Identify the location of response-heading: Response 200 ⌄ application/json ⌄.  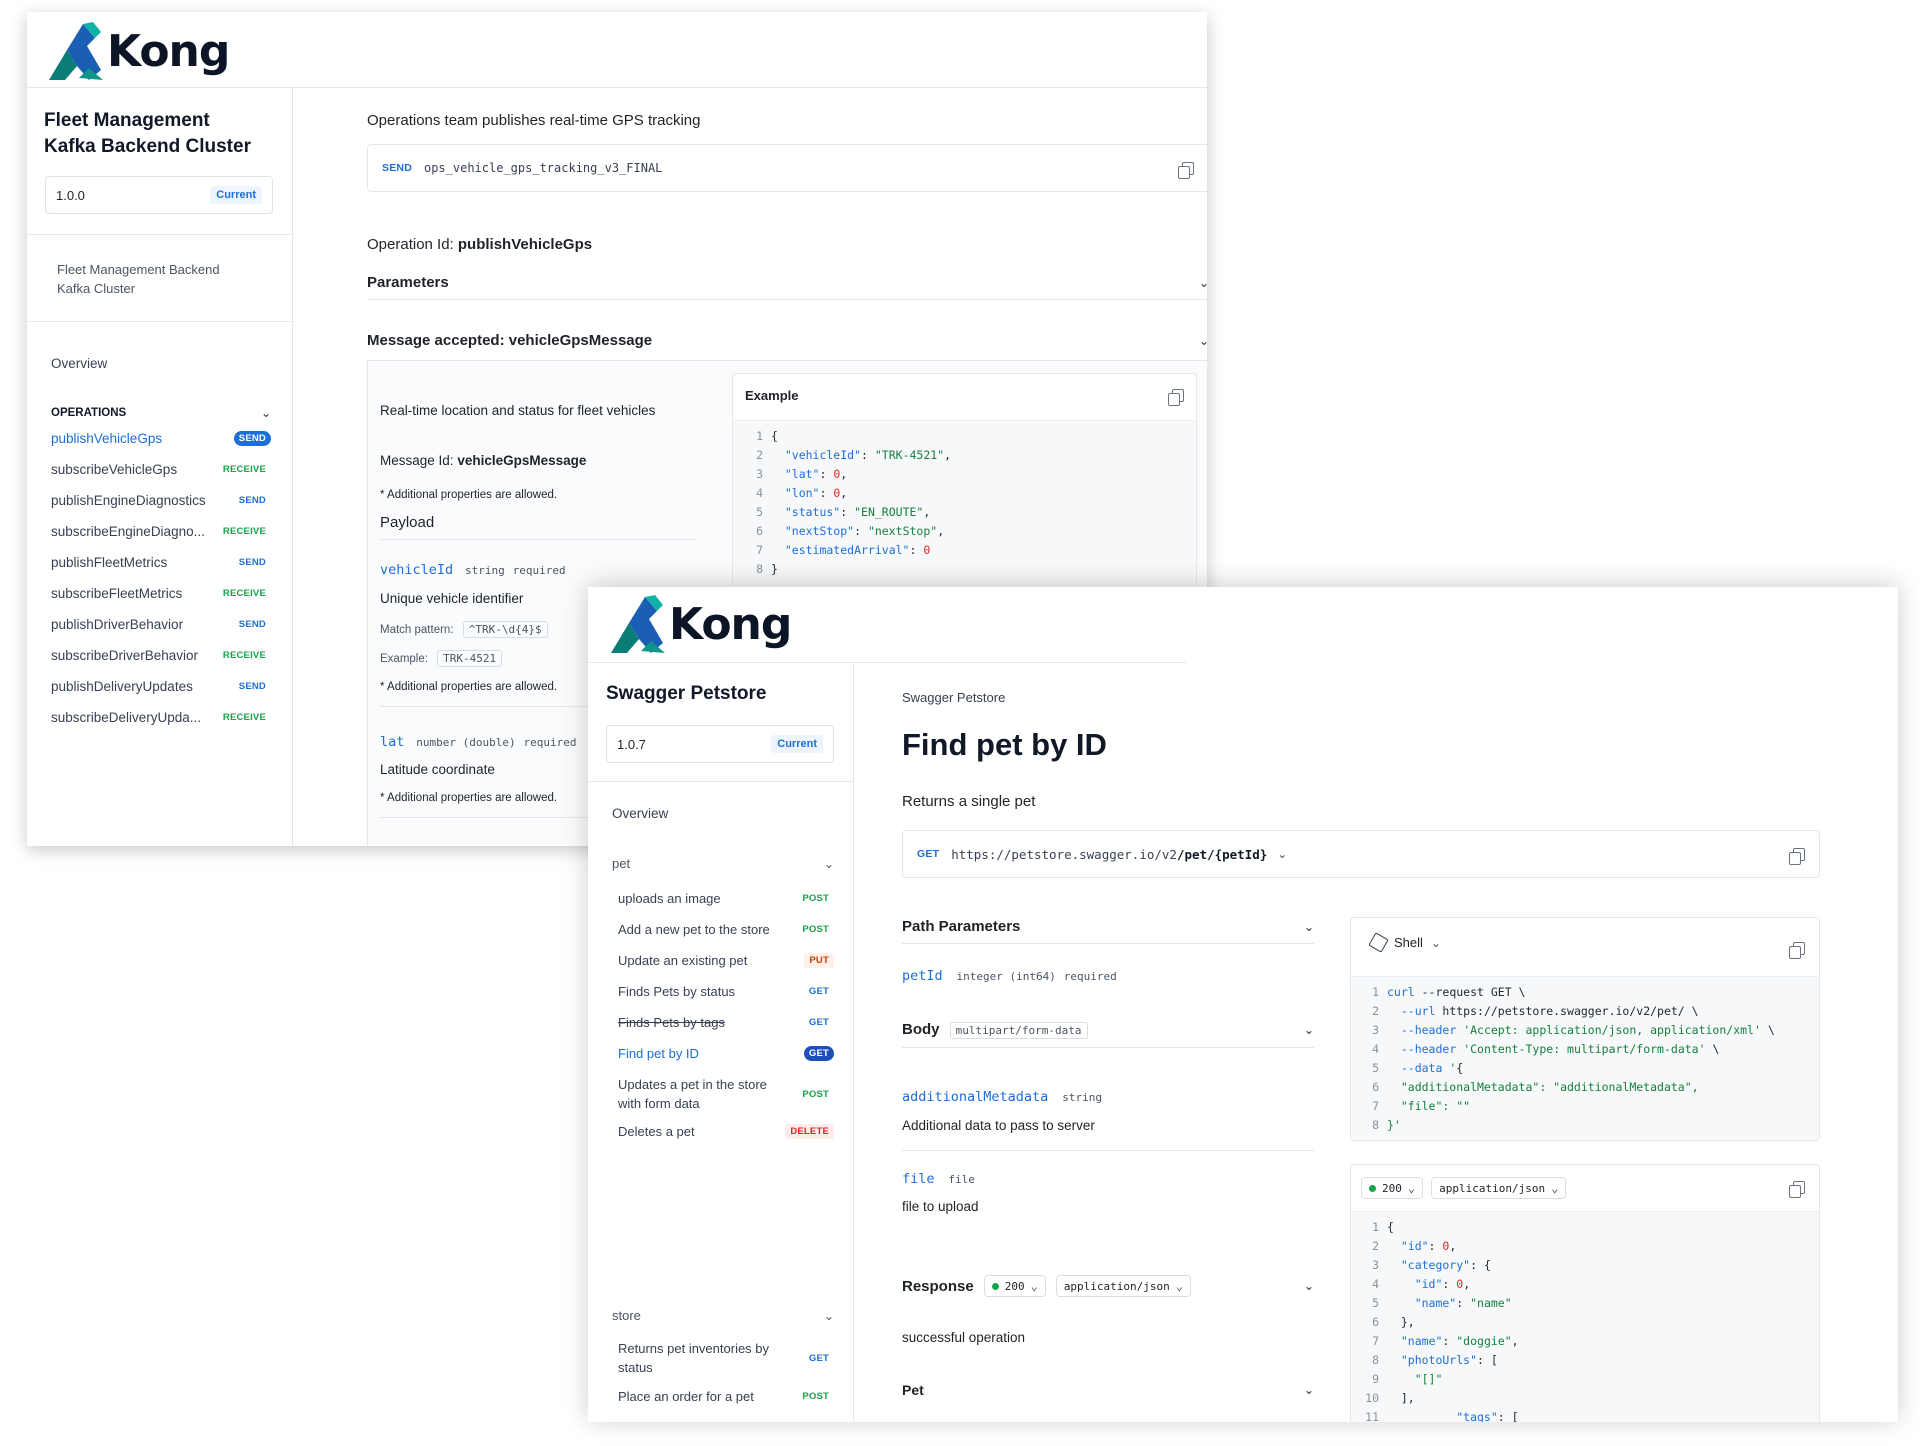
(1047, 1286).